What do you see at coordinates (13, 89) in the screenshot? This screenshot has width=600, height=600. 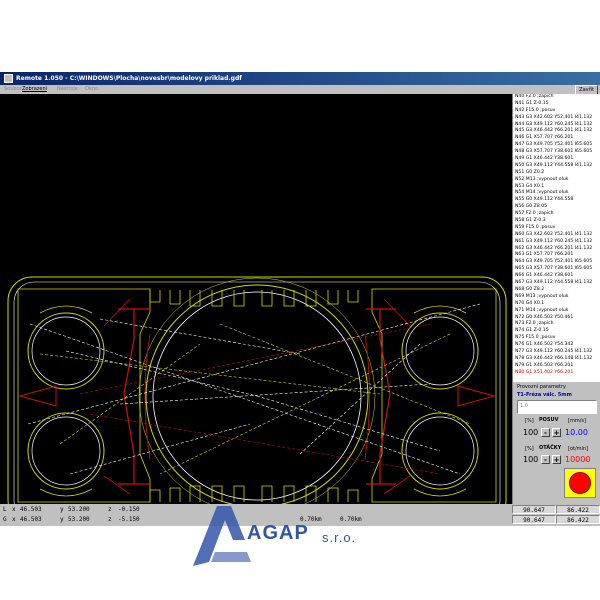 I see `menu-soubor: Soubor` at bounding box center [13, 89].